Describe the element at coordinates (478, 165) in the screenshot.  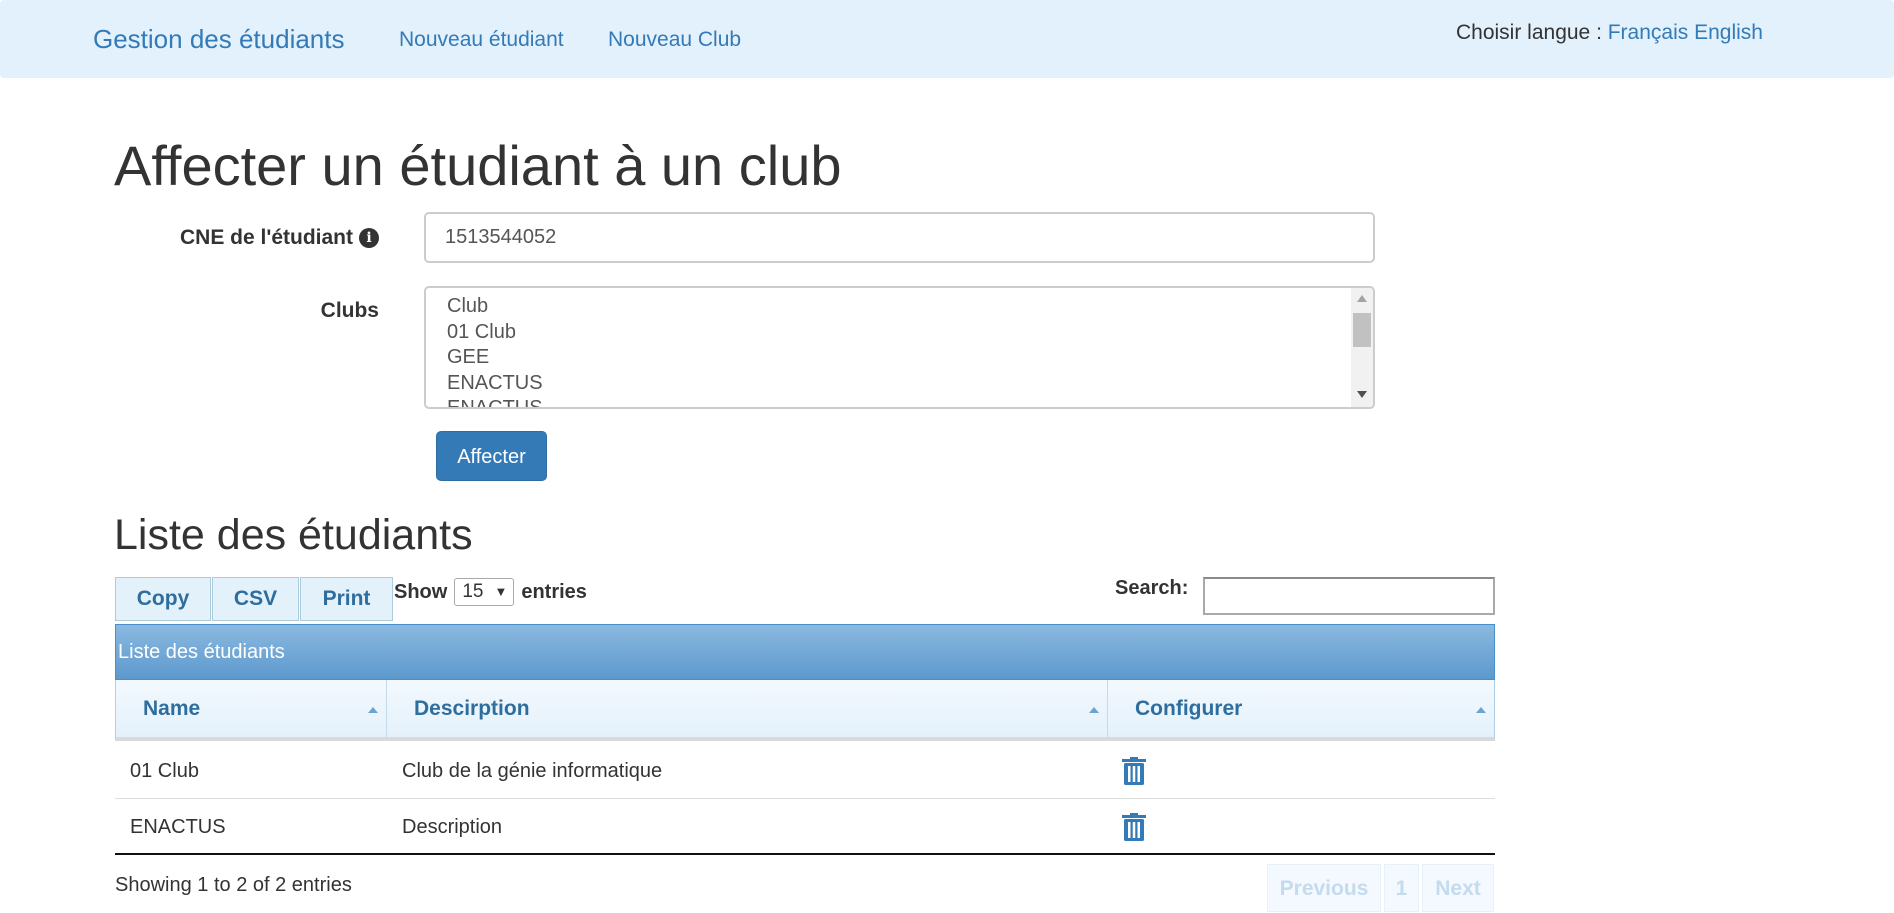
I see `page-title: Affecter un étudiant à un club` at that location.